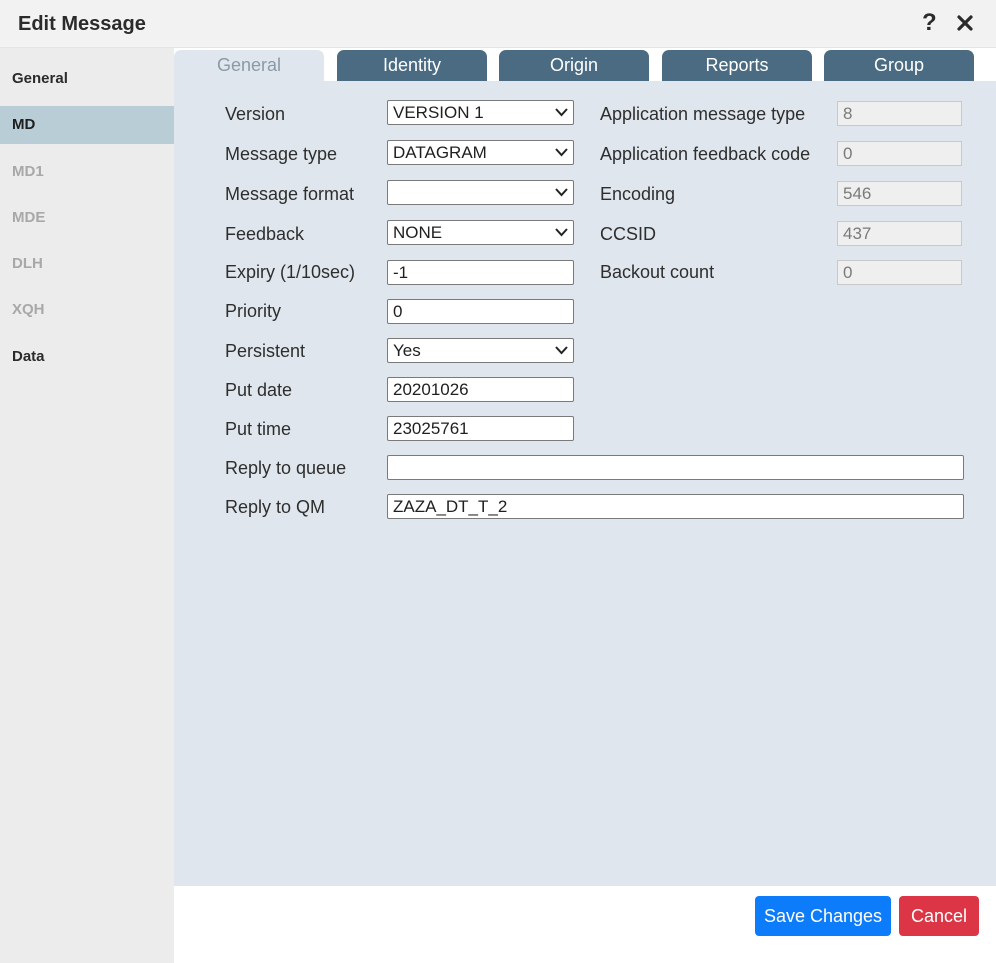 The image size is (996, 963). Describe the element at coordinates (823, 916) in the screenshot. I see `save-changes-button: Save Changes` at that location.